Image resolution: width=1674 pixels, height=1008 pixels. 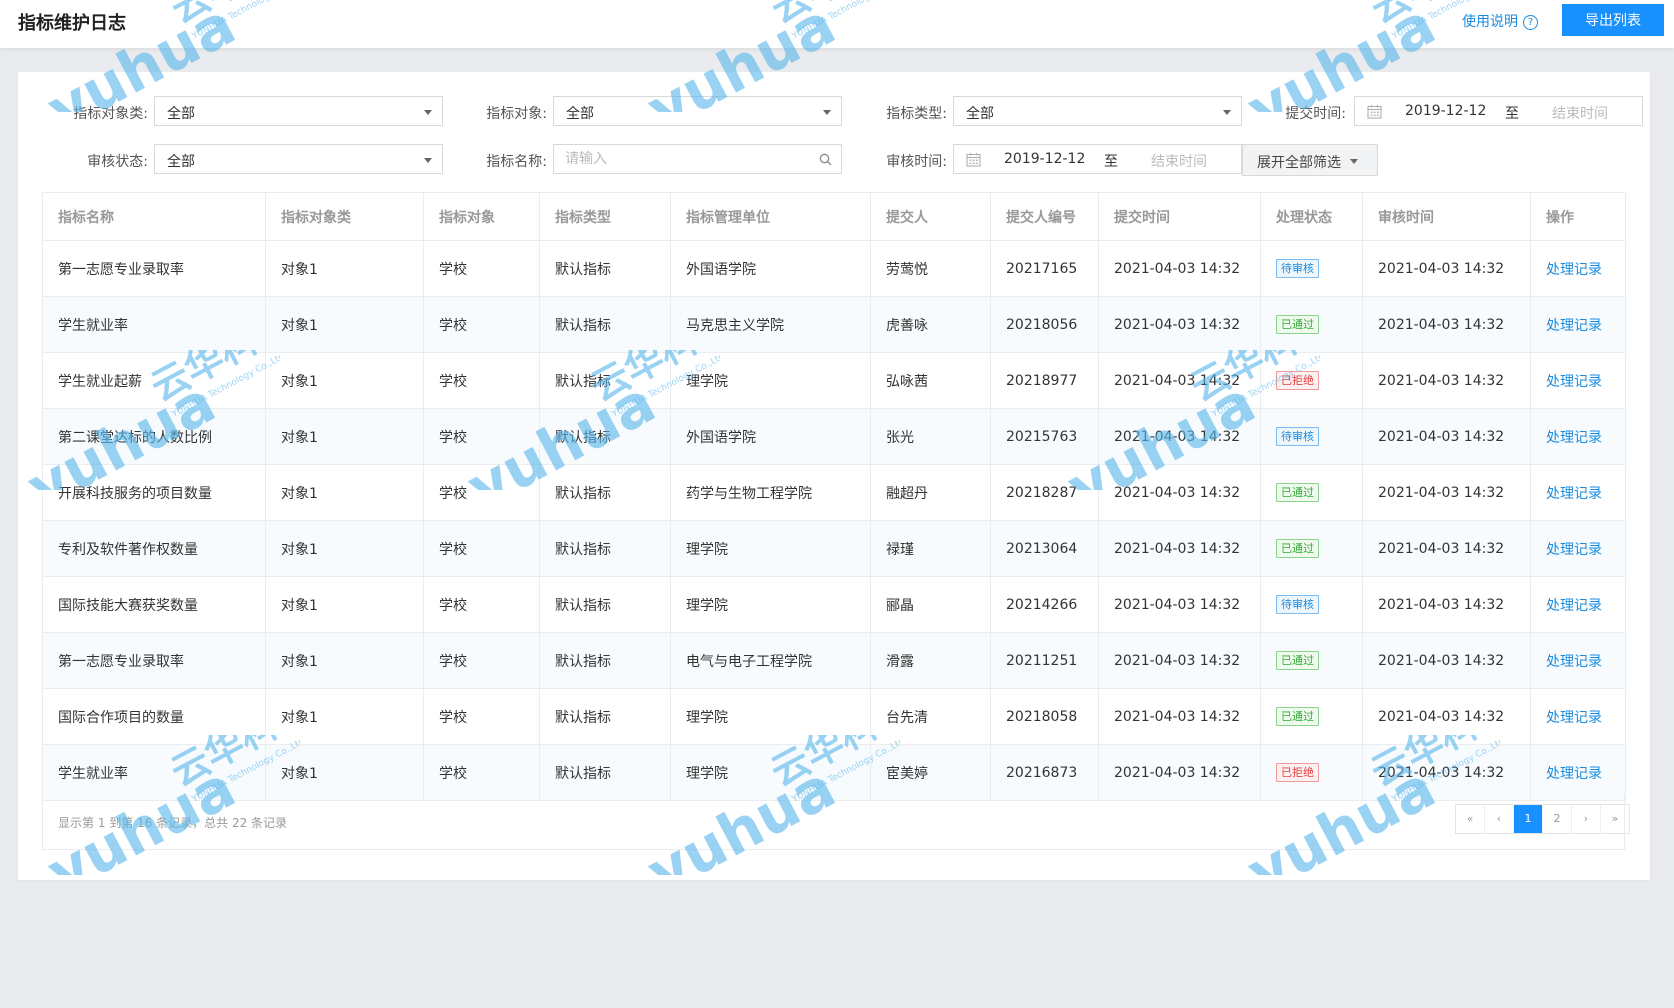 I want to click on filter-review-time-label: 审核时间:, so click(x=916, y=162).